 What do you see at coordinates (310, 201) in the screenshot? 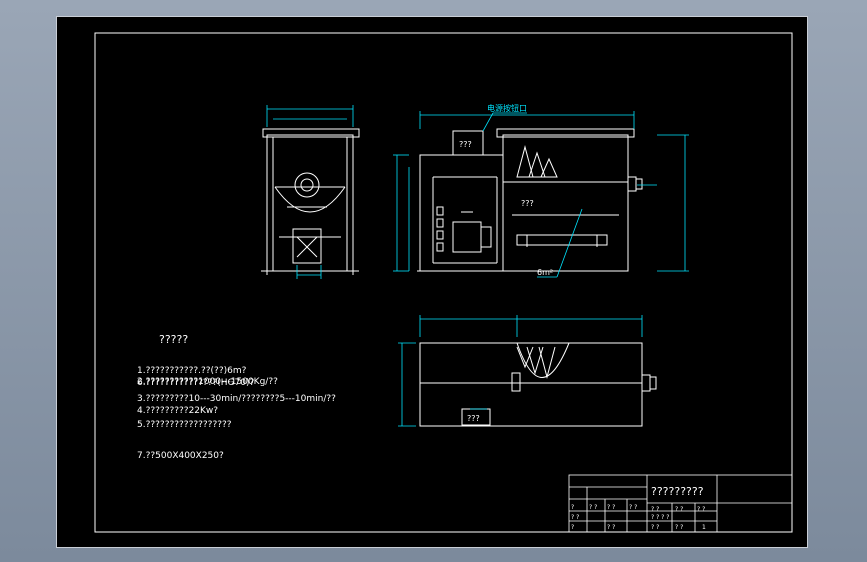
I see `side-view` at bounding box center [310, 201].